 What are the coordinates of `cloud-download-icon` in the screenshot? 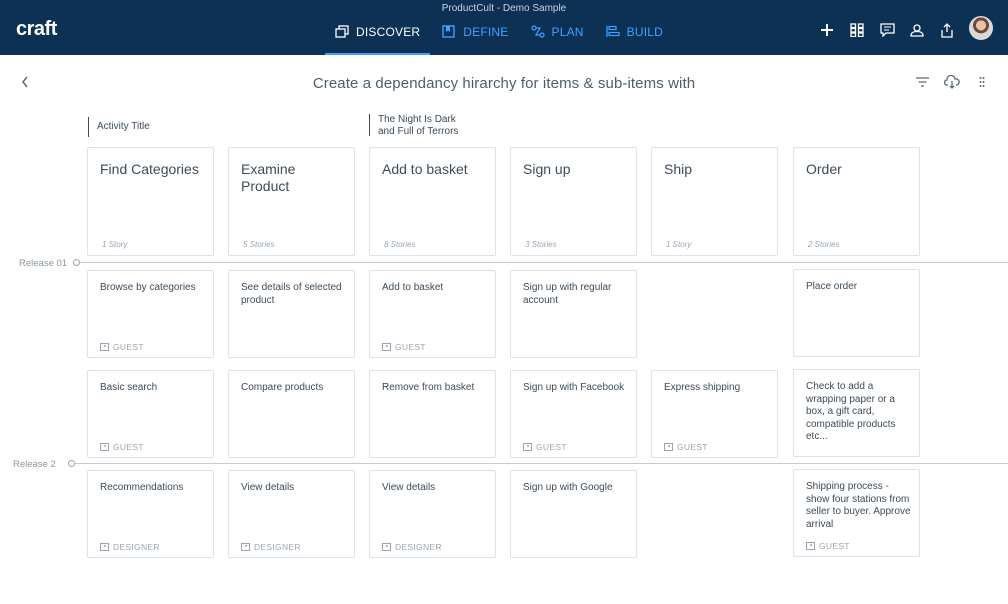 It's located at (952, 82).